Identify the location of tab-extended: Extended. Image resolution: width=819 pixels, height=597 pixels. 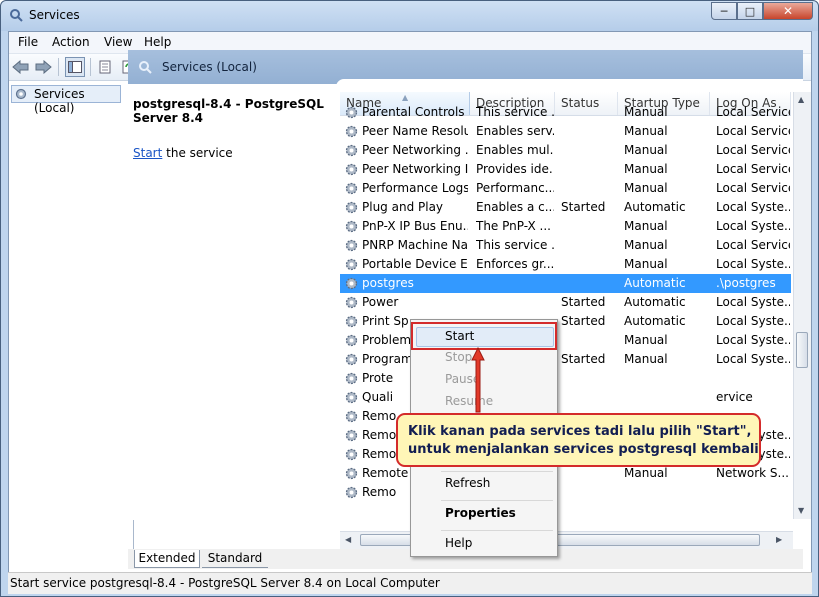
(167, 559).